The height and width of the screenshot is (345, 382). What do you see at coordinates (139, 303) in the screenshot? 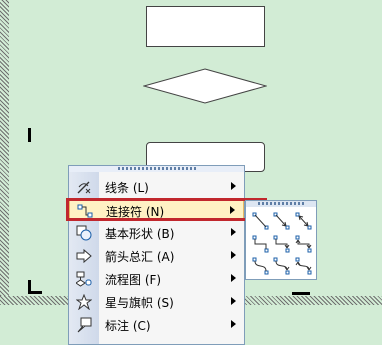
I see `menu-item-label: 星与旗帜 (S)` at bounding box center [139, 303].